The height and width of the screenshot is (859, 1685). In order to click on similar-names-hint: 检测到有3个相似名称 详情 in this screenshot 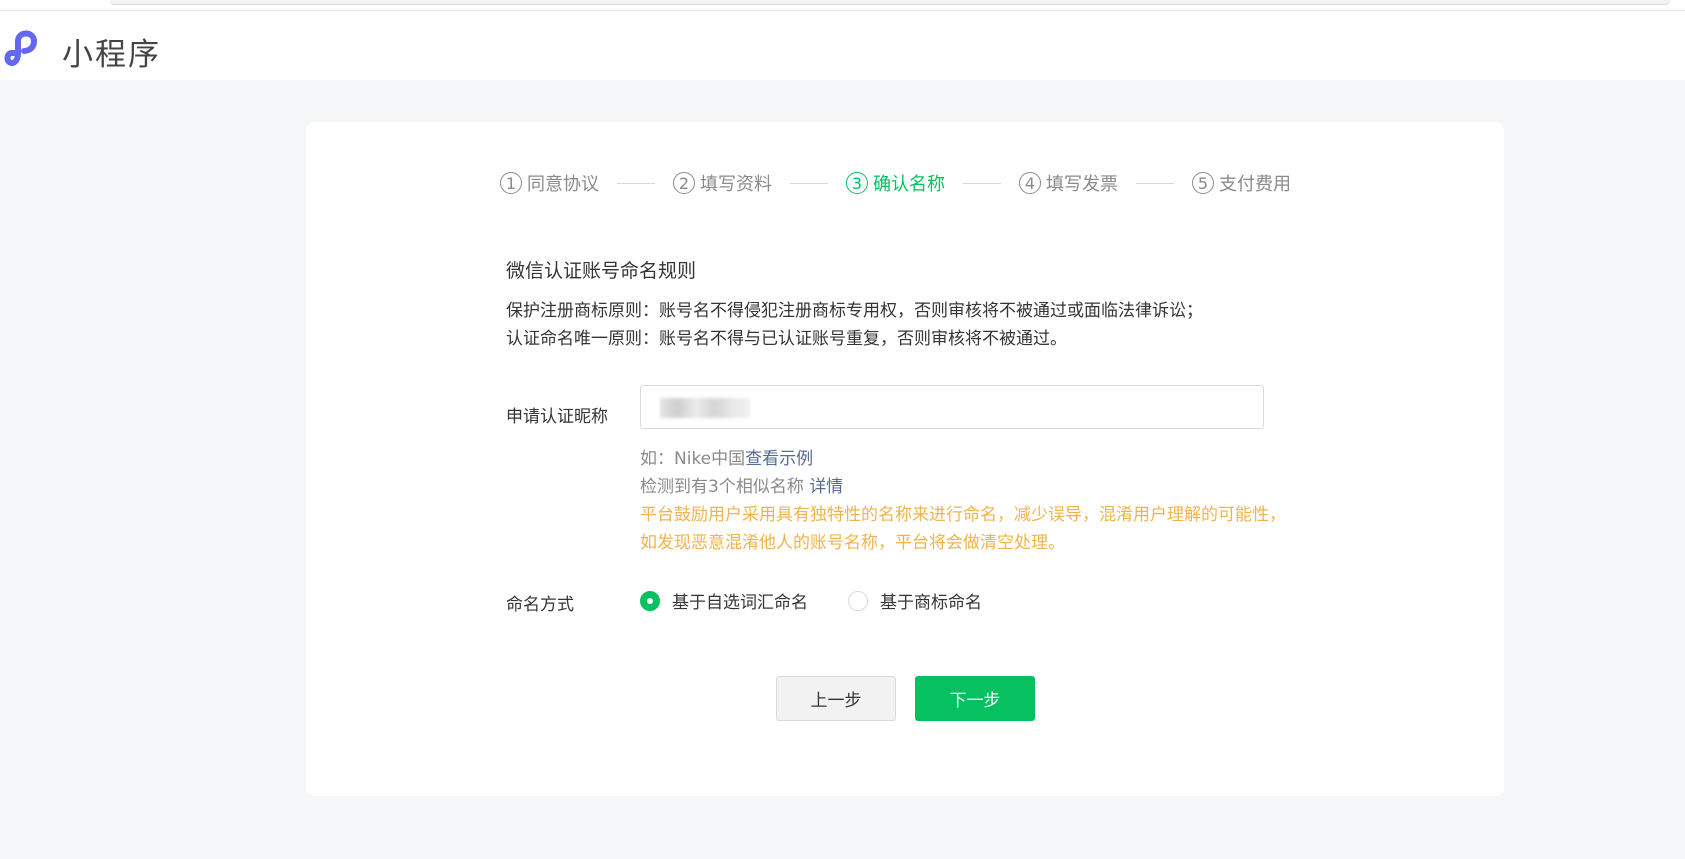, I will do `click(741, 484)`.